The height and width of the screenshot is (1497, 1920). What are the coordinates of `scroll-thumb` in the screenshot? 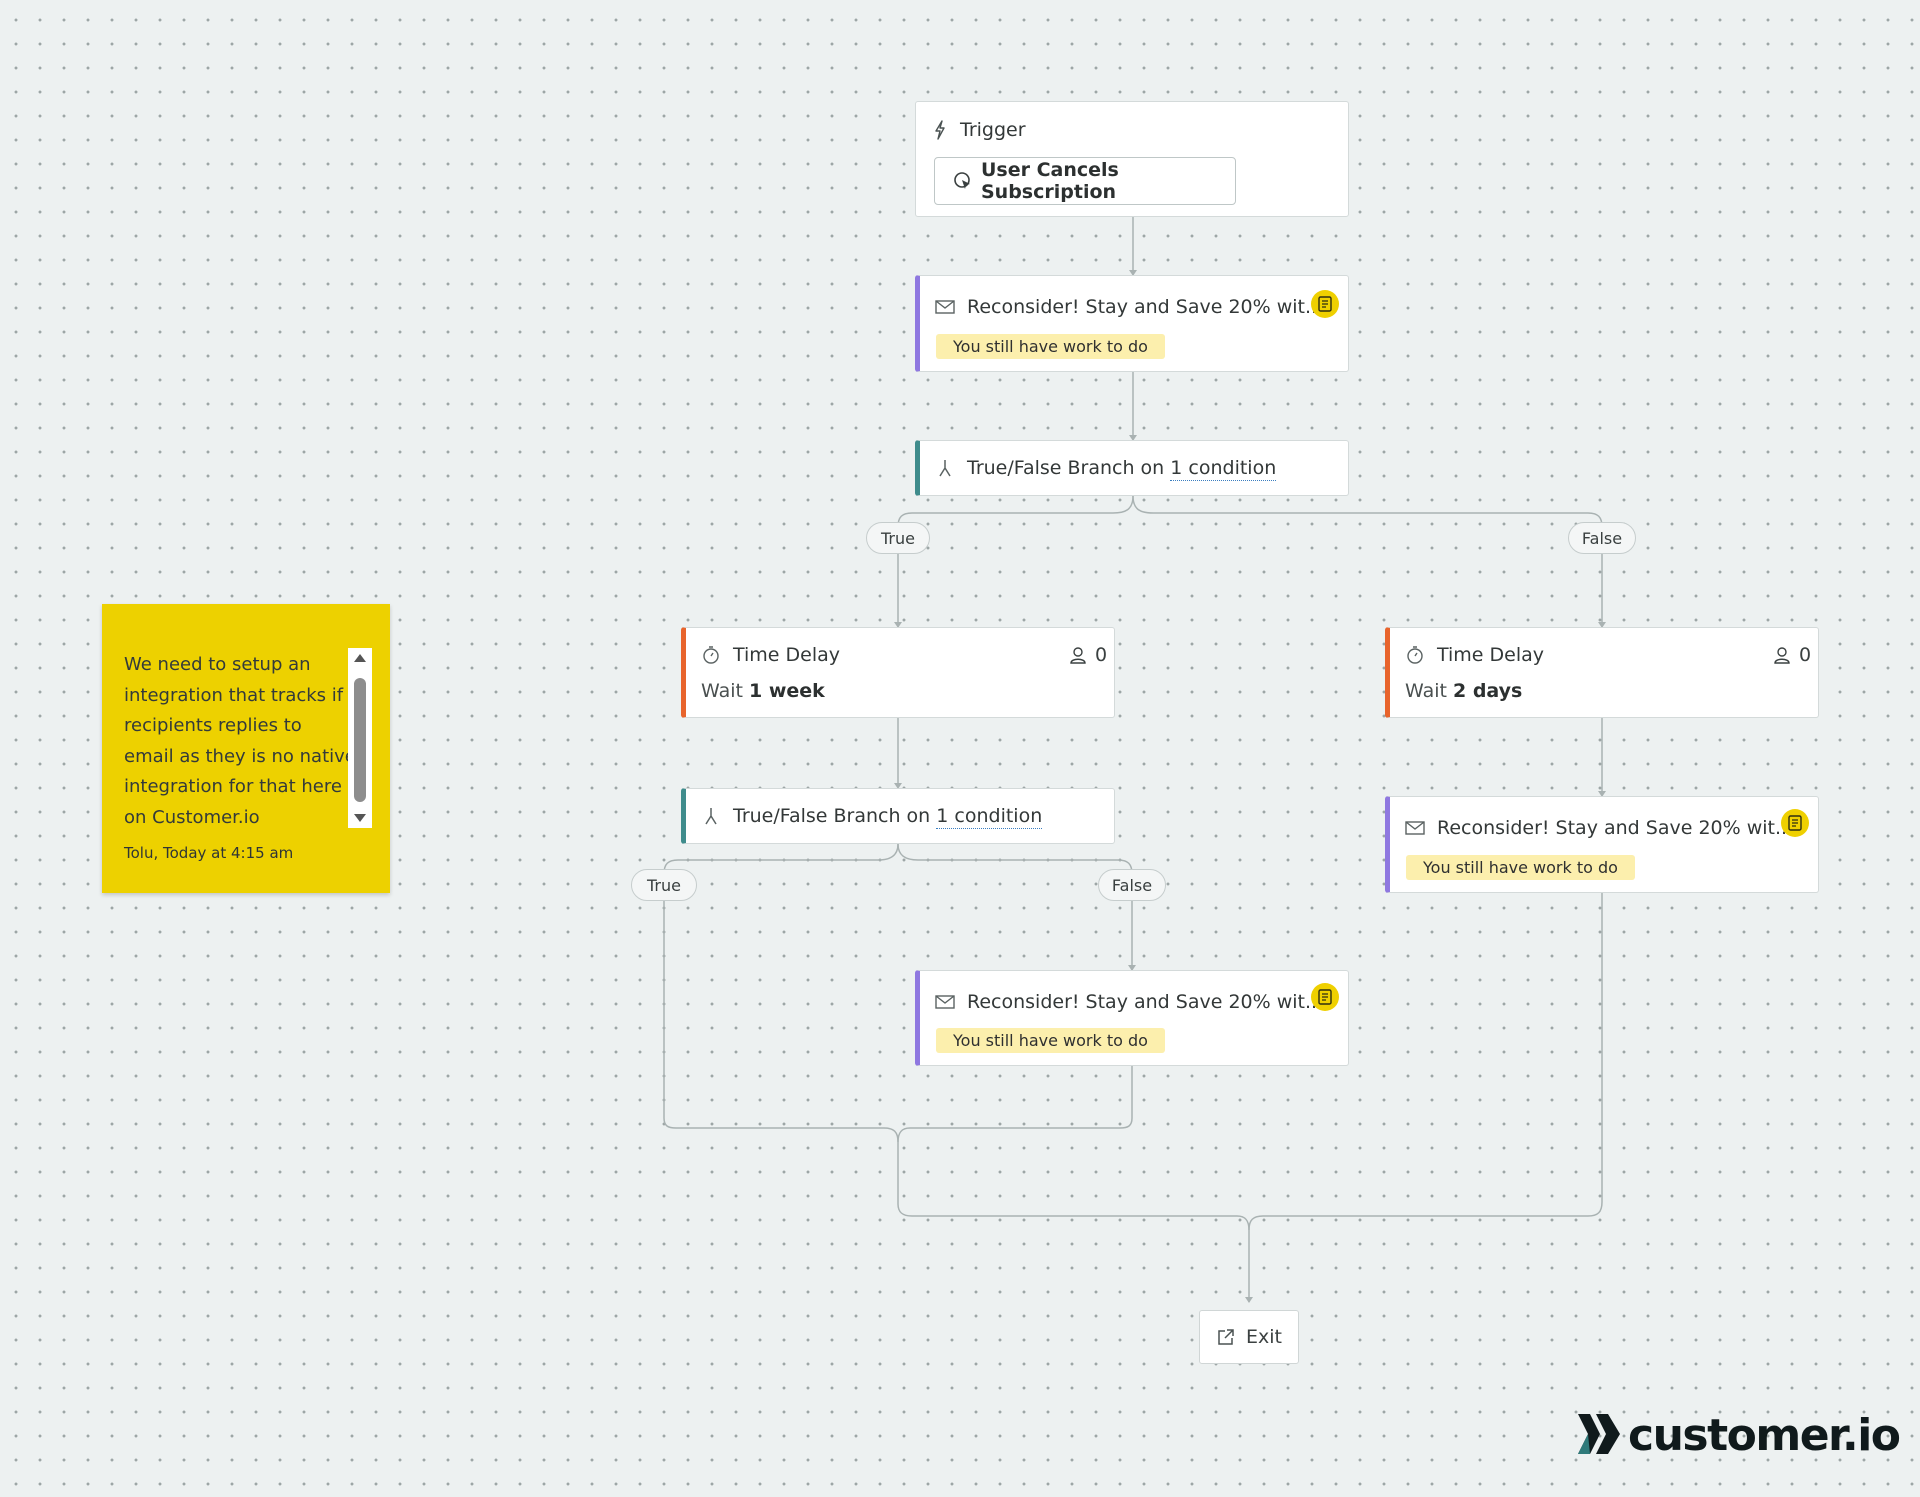 It's located at (360, 740).